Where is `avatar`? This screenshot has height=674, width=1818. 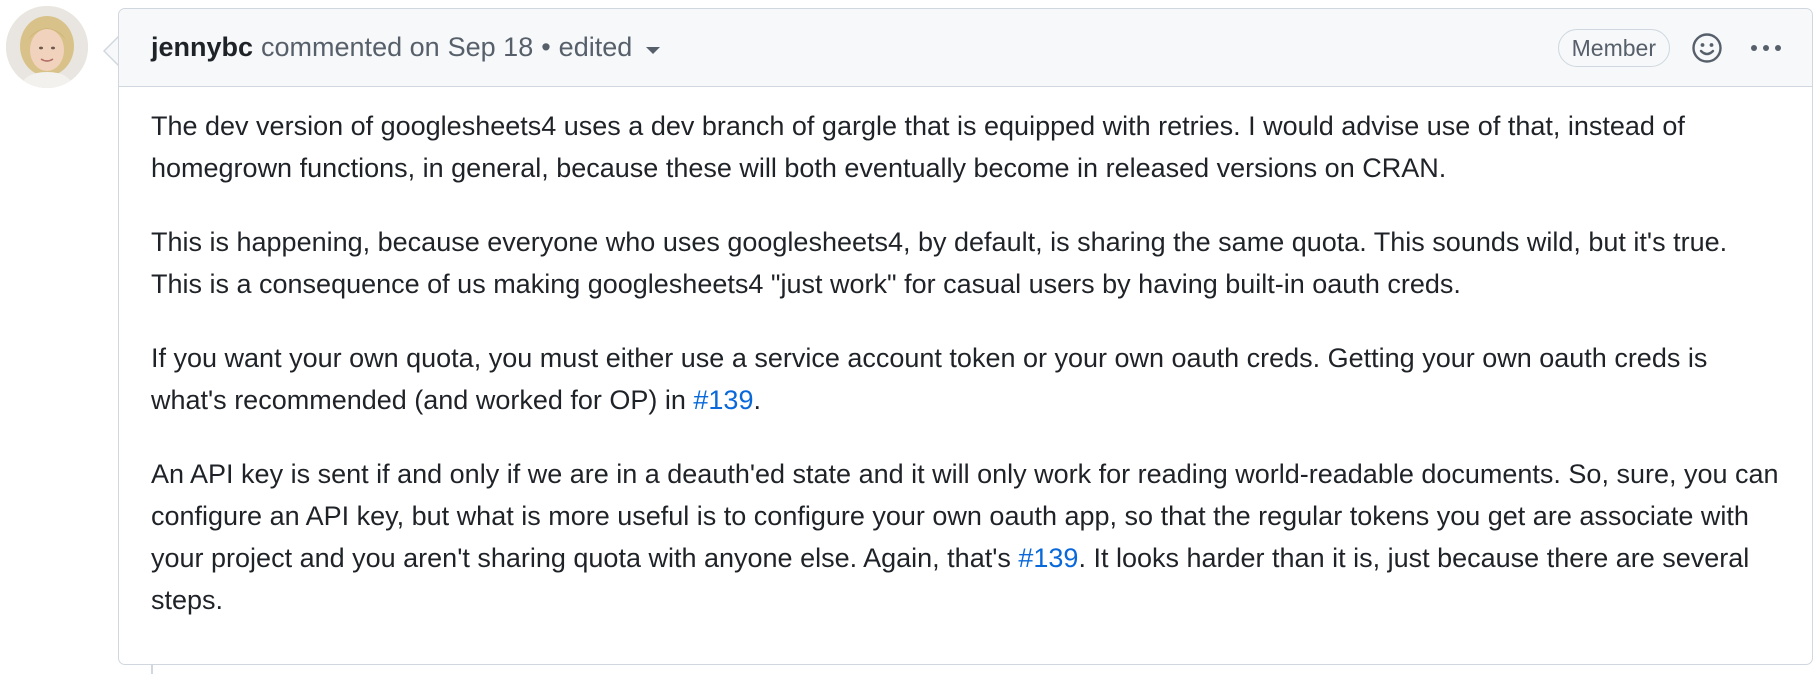 avatar is located at coordinates (47, 47).